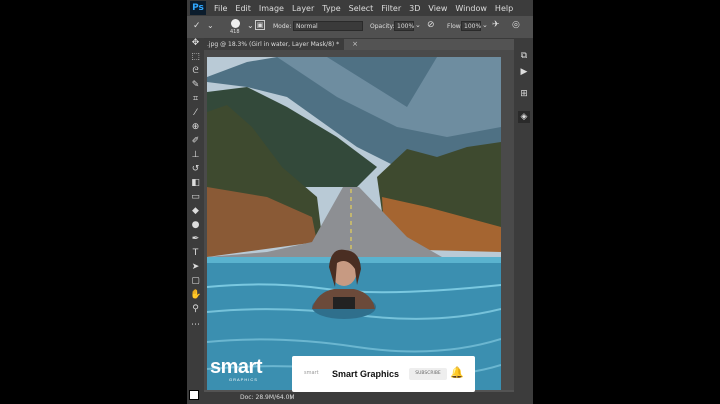  I want to click on hand-icon: ✋, so click(195, 295).